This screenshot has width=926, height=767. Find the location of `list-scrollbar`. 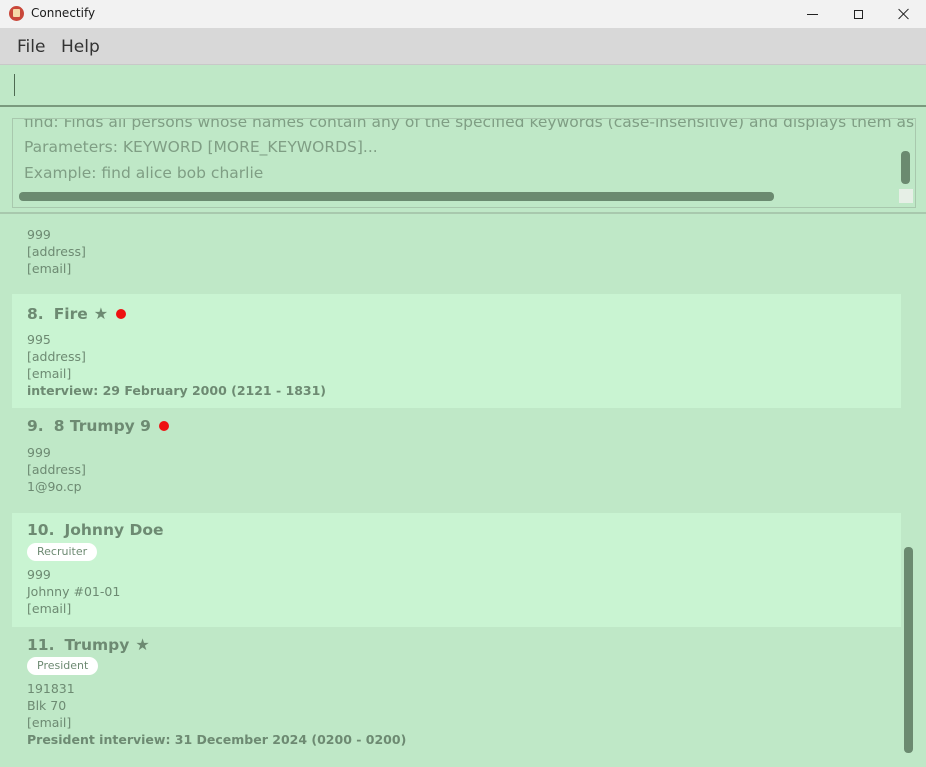

list-scrollbar is located at coordinates (908, 650).